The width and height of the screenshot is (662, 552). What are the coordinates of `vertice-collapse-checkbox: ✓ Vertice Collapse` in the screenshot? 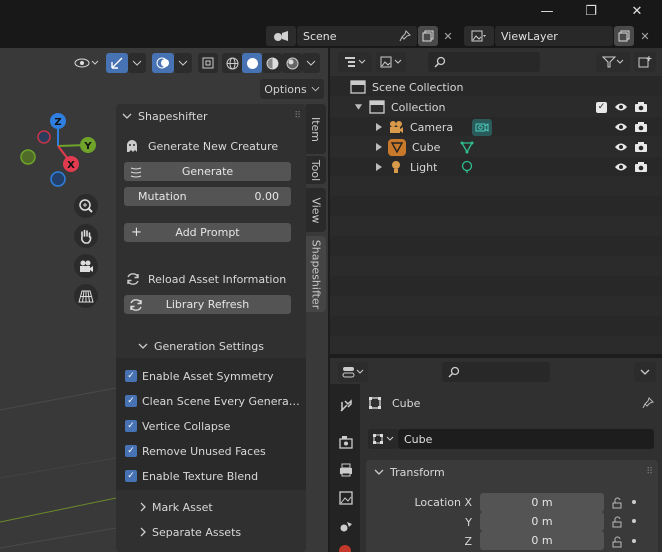 It's located at (213, 426).